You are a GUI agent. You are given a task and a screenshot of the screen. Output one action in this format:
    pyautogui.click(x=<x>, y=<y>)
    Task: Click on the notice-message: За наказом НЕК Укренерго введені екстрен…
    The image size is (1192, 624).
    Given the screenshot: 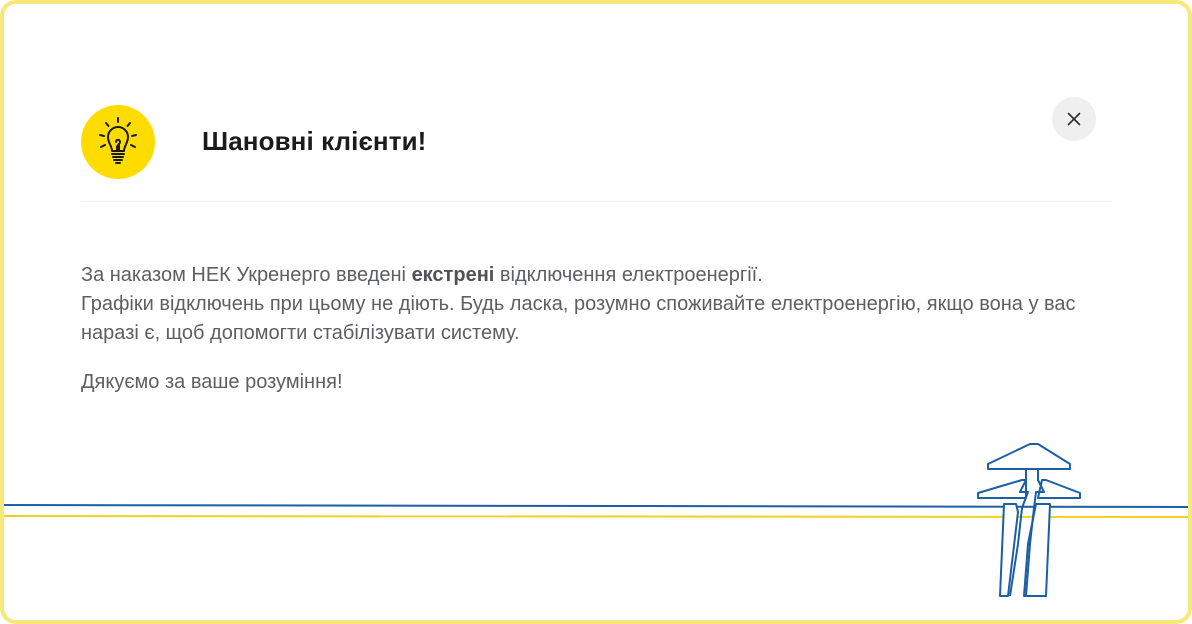 What is the action you would take?
    pyautogui.click(x=601, y=304)
    